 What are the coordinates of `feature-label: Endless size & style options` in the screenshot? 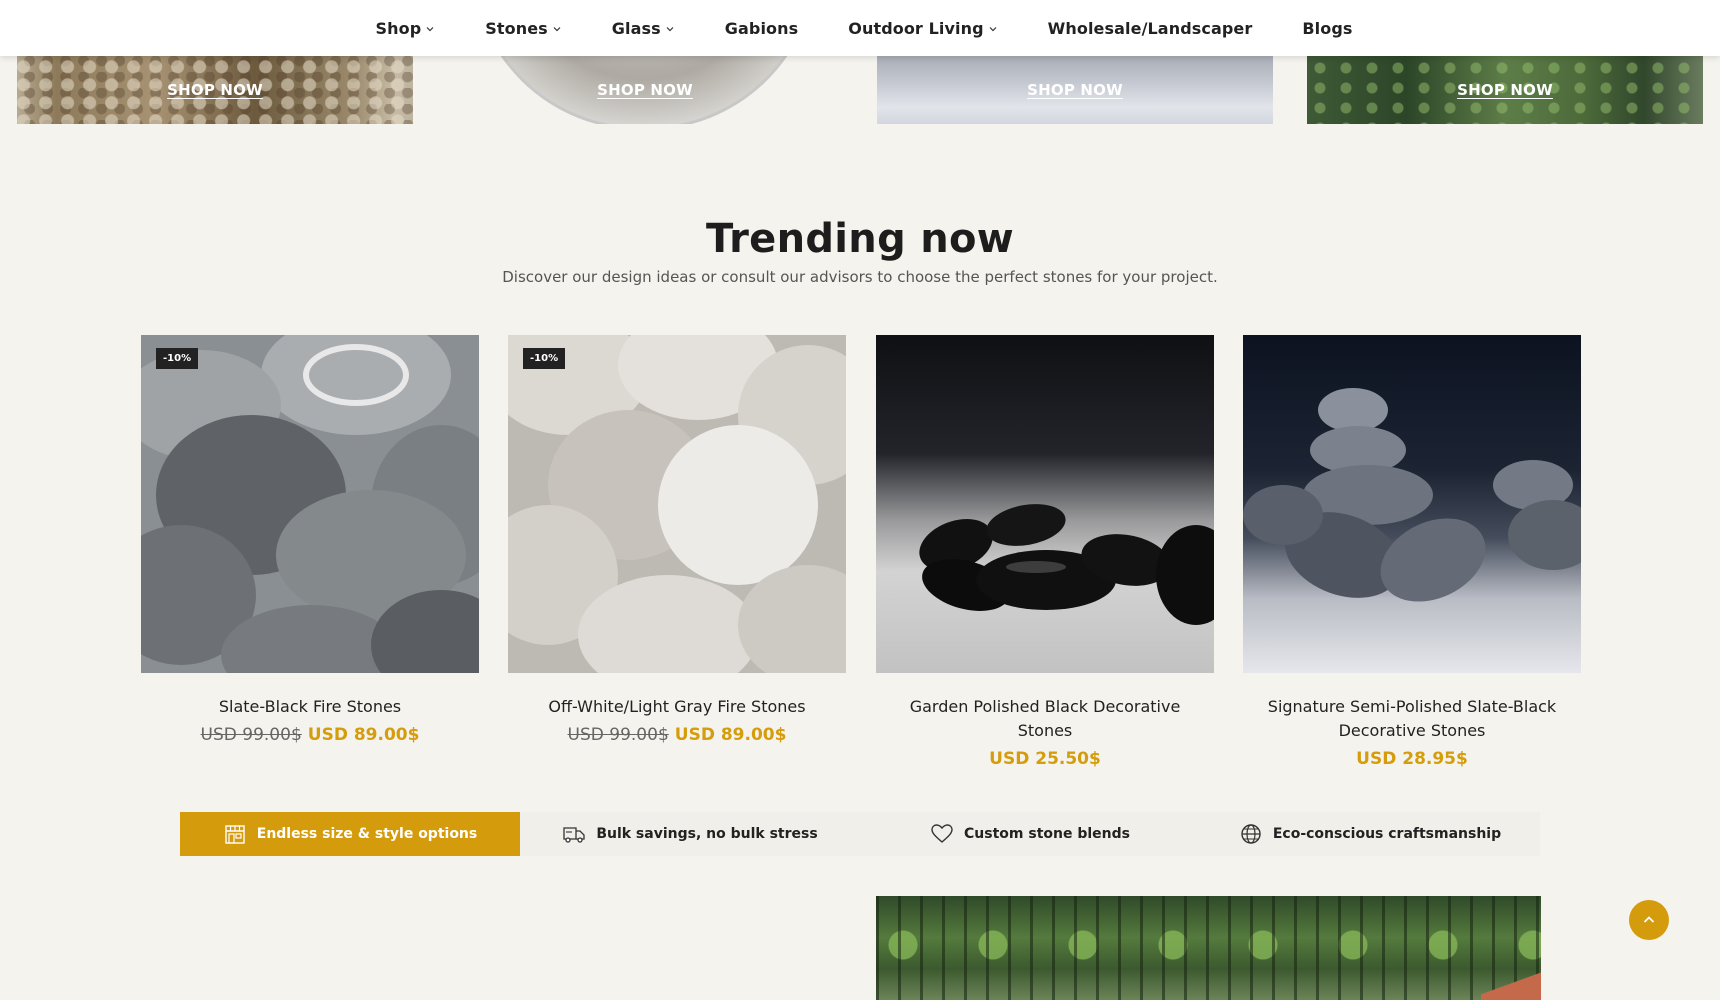 It's located at (367, 834).